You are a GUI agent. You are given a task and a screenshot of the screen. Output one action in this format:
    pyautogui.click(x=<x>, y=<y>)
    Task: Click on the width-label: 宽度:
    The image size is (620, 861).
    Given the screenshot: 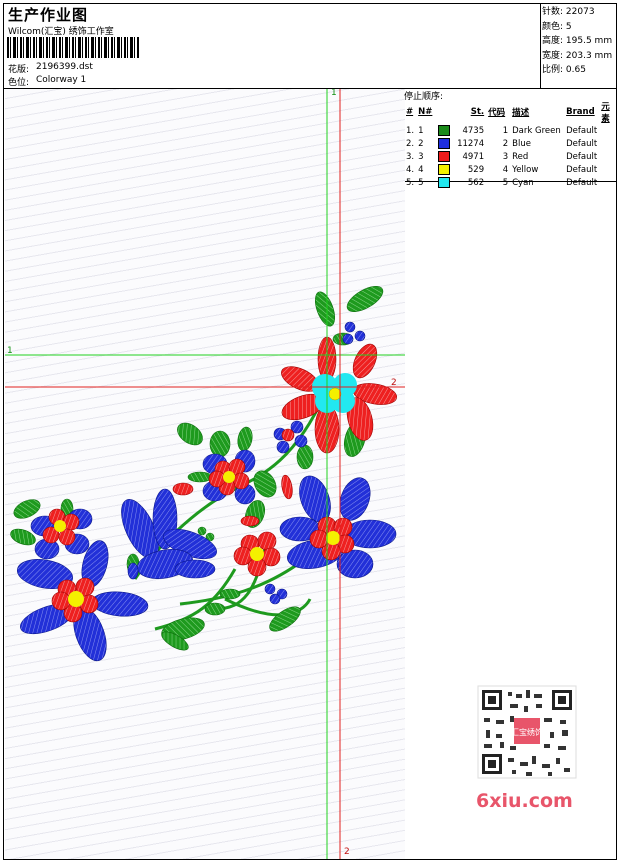 What is the action you would take?
    pyautogui.click(x=553, y=55)
    